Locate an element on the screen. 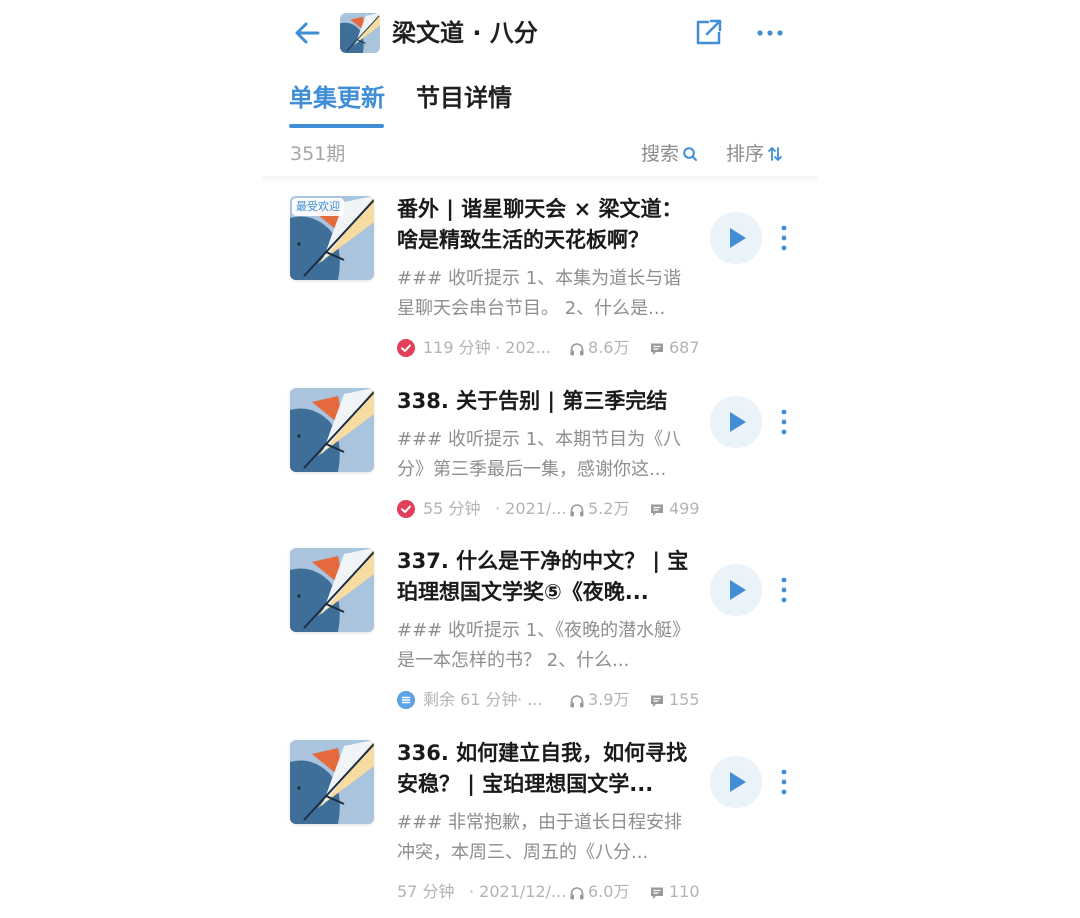  more-options-icon is located at coordinates (771, 33).